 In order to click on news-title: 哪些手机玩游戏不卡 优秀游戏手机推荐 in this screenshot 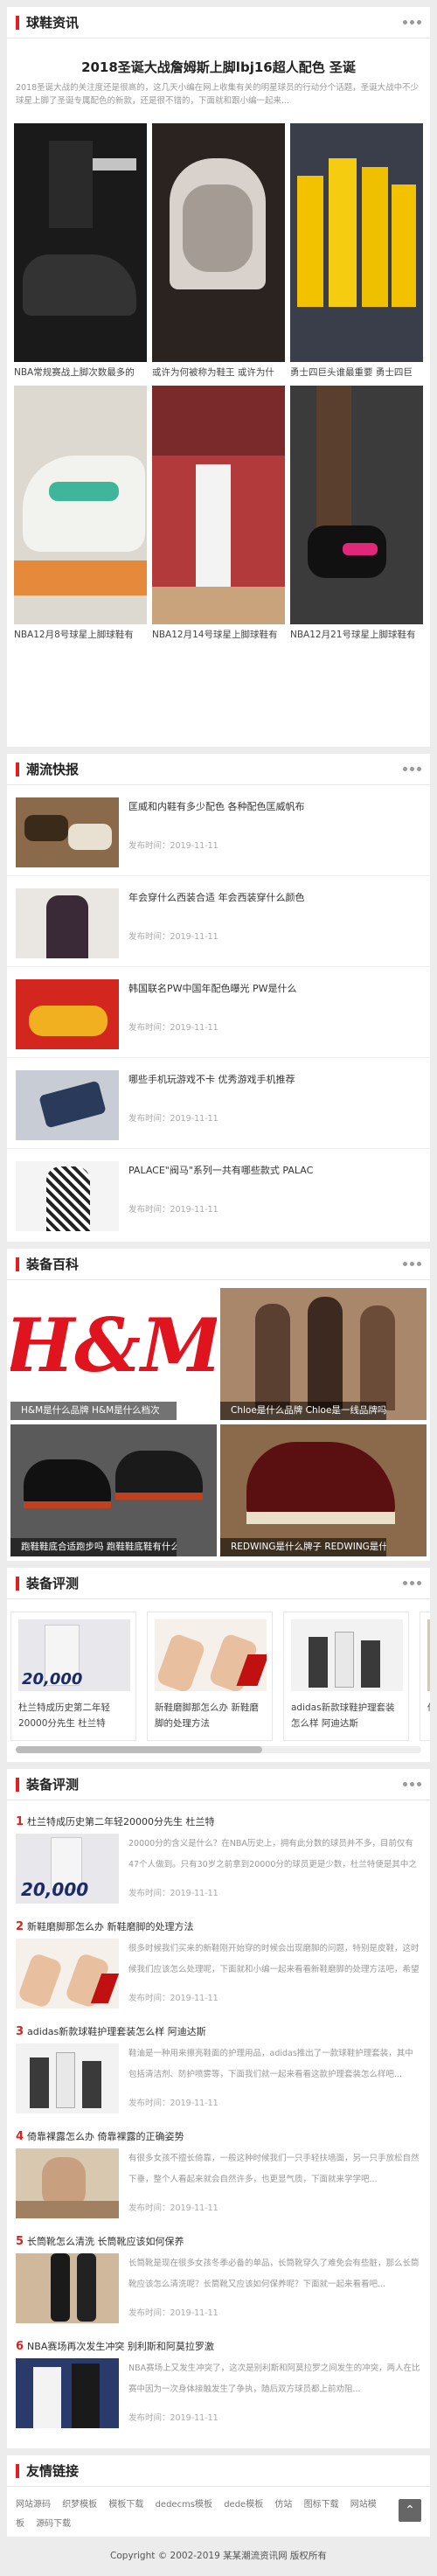, I will do `click(212, 1079)`.